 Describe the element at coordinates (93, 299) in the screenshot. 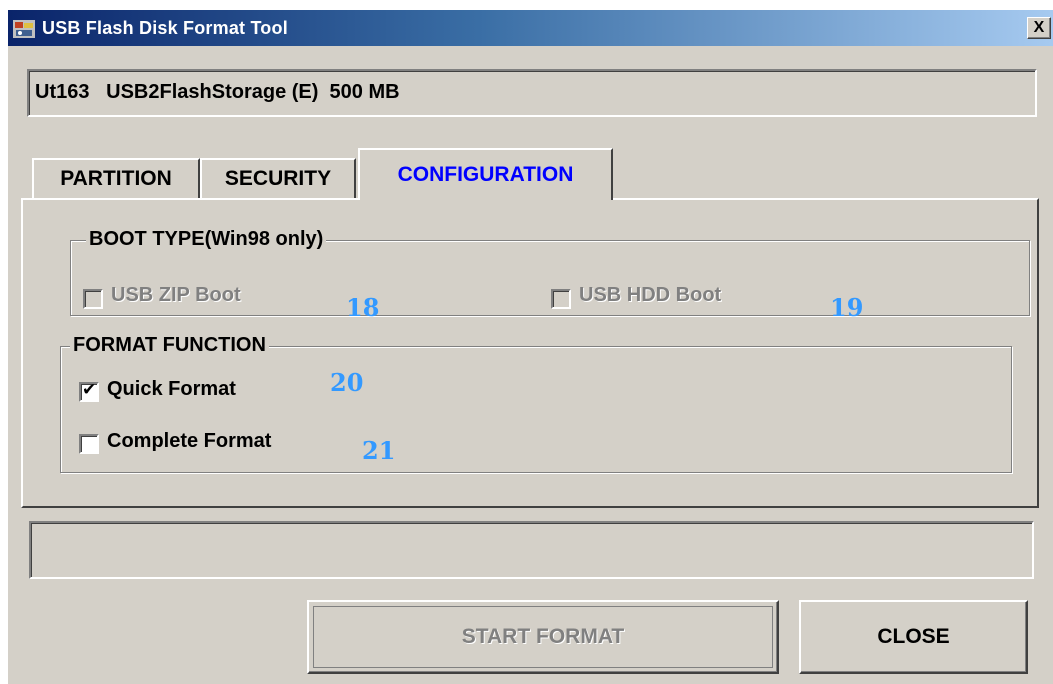

I see `usb-zip-boot-checkbox` at that location.